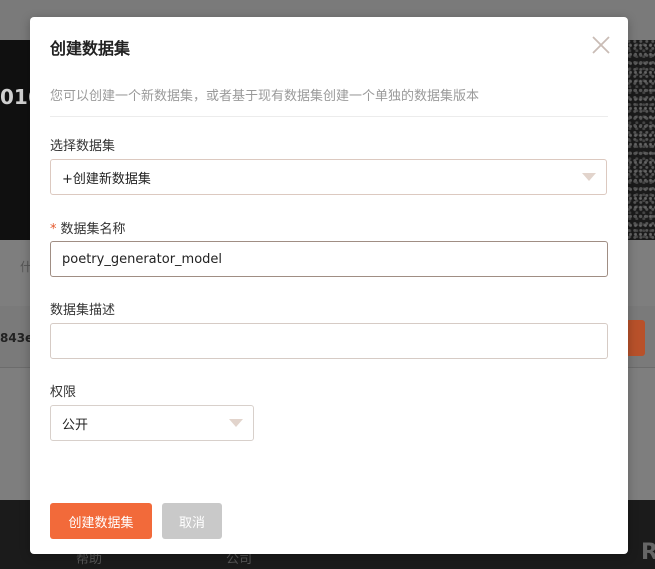 This screenshot has width=655, height=569. Describe the element at coordinates (328, 177) in the screenshot. I see `select-dataset-dropdown: +创建新数据集` at that location.